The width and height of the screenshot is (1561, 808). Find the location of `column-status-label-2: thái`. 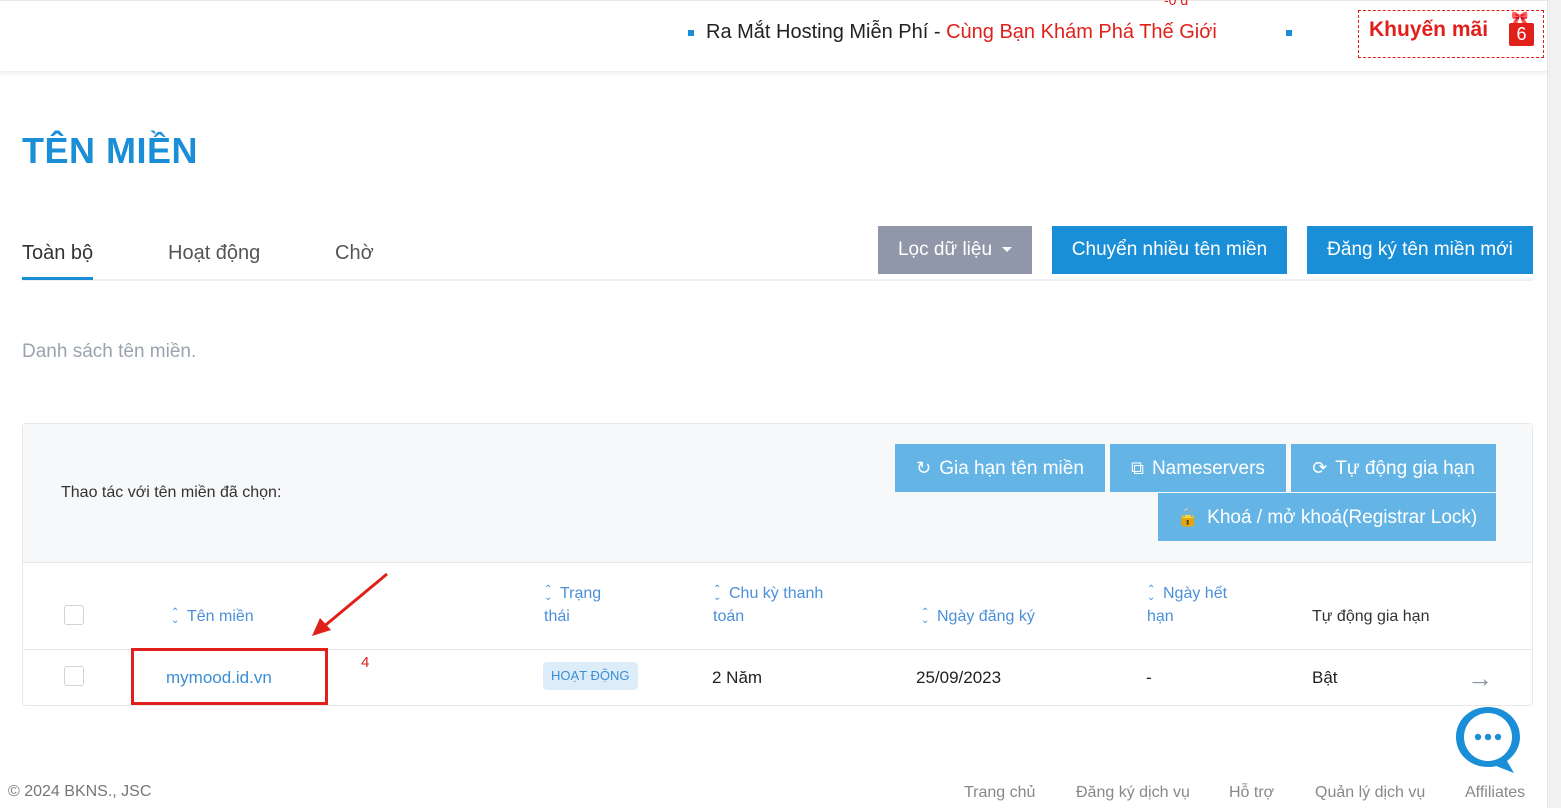

column-status-label-2: thái is located at coordinates (557, 616).